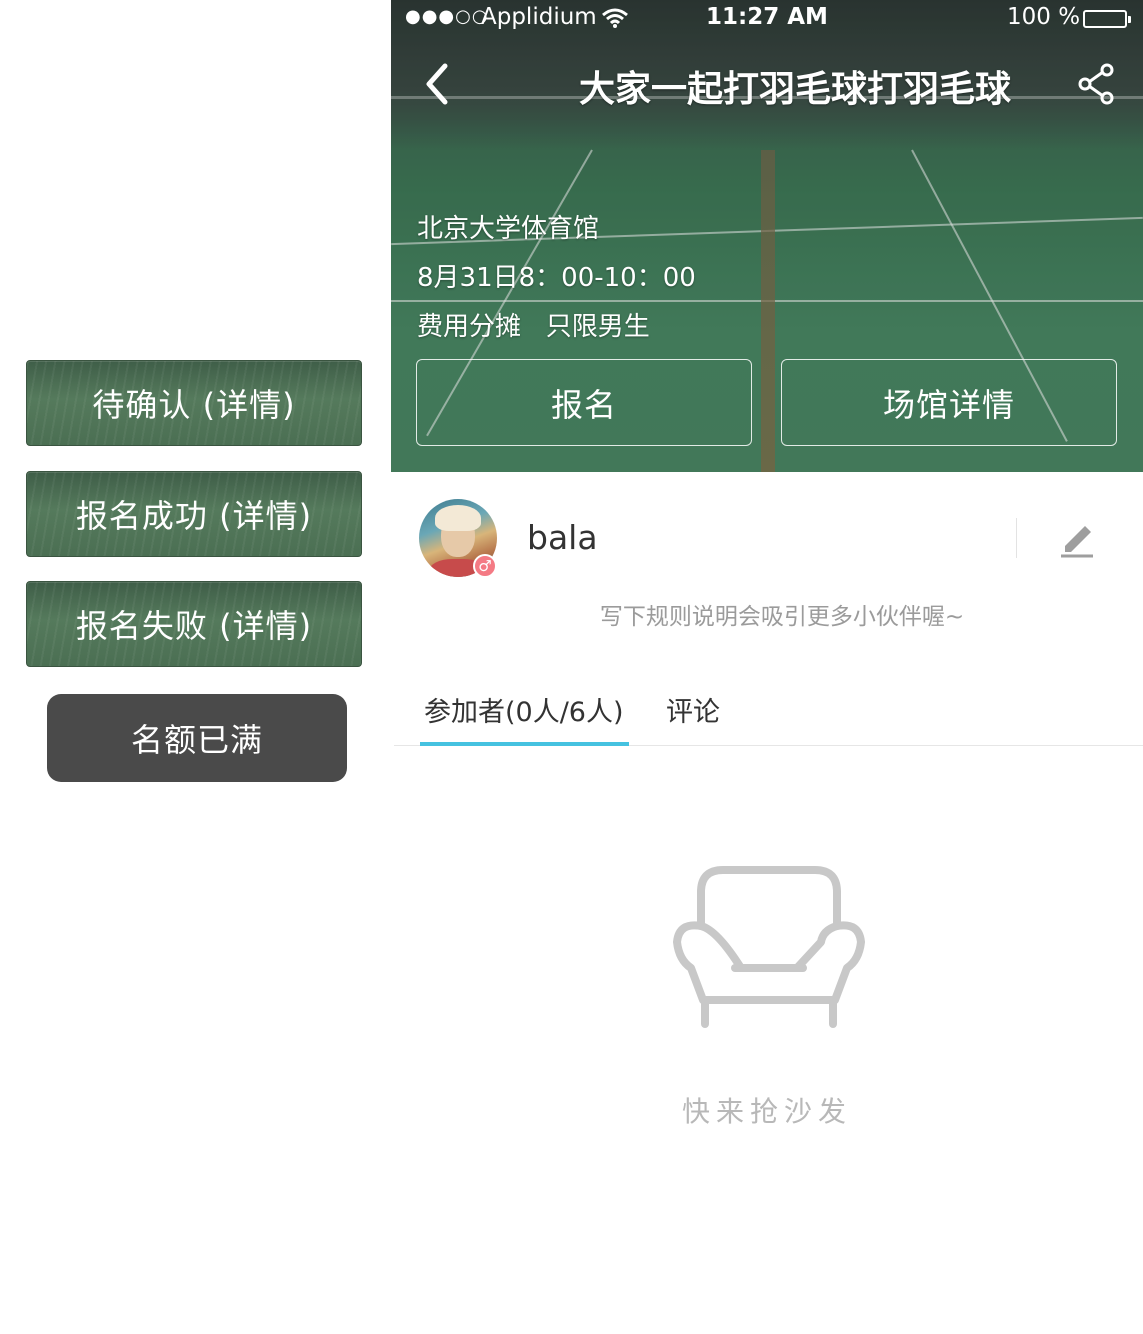 The height and width of the screenshot is (1334, 1143). I want to click on active-tab-indicator, so click(524, 744).